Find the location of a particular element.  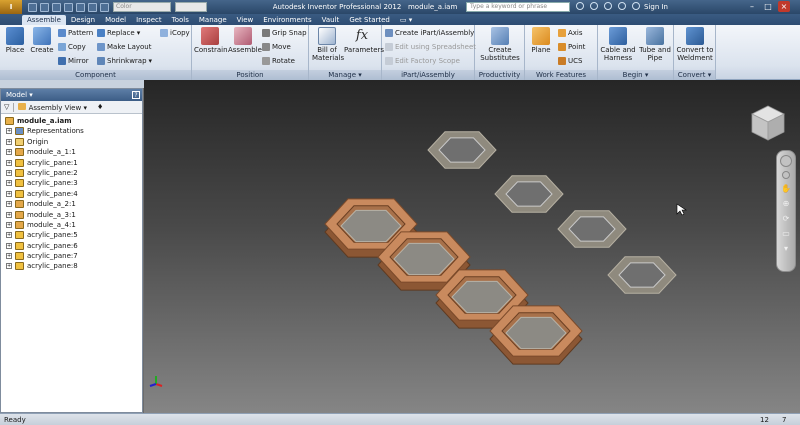

pattern-button: Pattern is located at coordinates (75, 33).